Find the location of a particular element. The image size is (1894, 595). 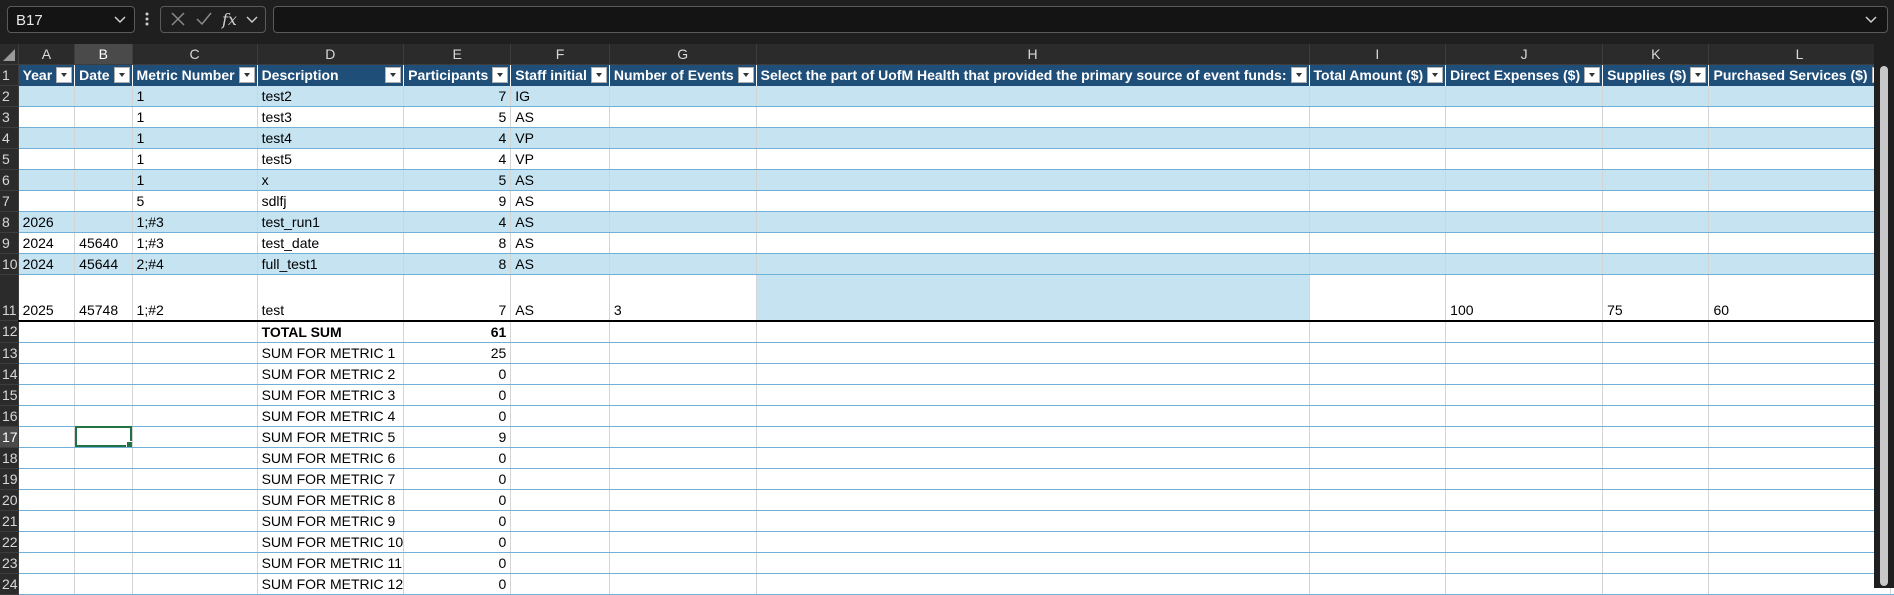

cell-a8: 2026 is located at coordinates (47, 222).